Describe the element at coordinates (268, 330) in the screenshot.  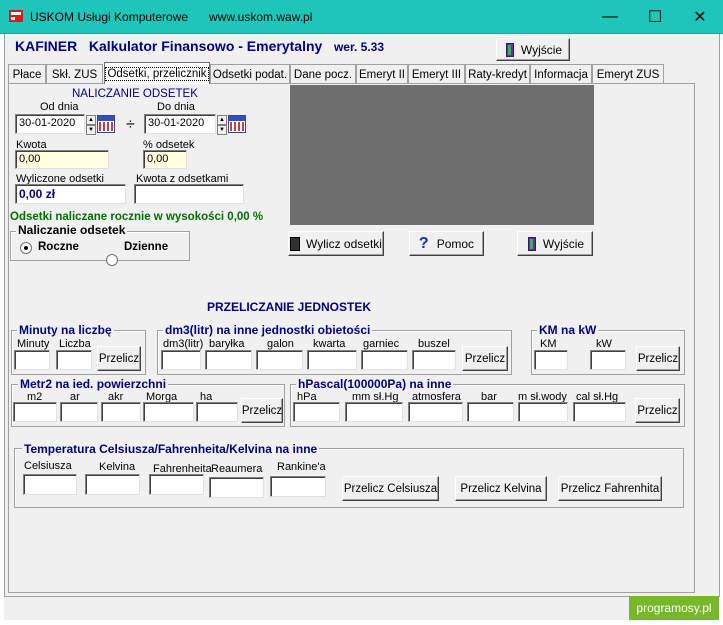
I see `volume-group-title: dm3(litr) na inne jednostki obietości` at that location.